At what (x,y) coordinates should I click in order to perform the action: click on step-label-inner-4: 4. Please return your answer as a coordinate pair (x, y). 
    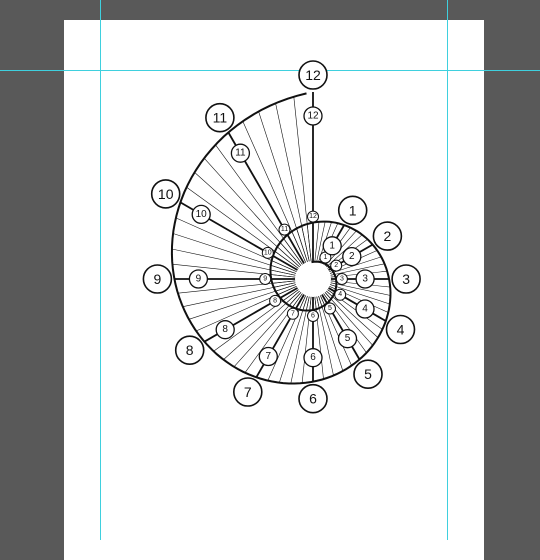
    Looking at the image, I should click on (340, 294).